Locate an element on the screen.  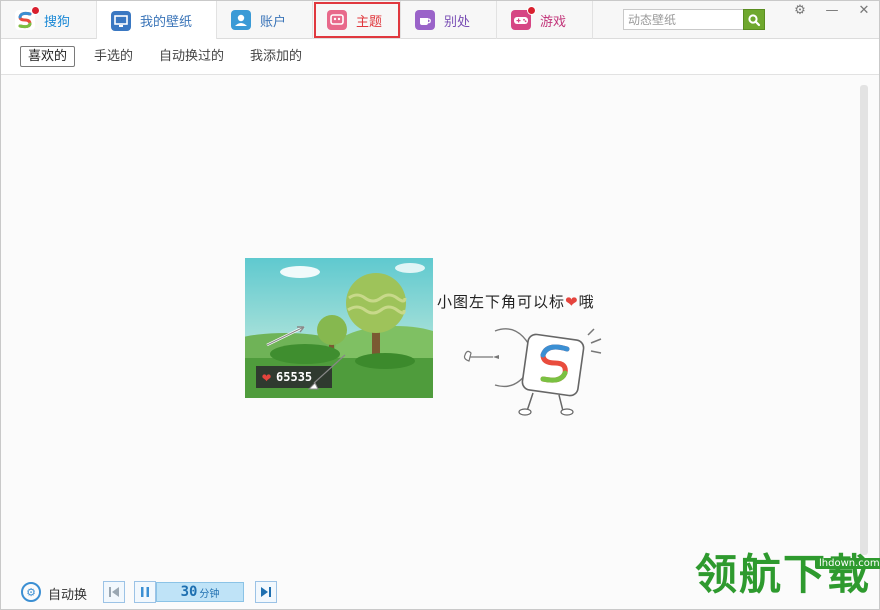
scrollbar is located at coordinates (864, 320).